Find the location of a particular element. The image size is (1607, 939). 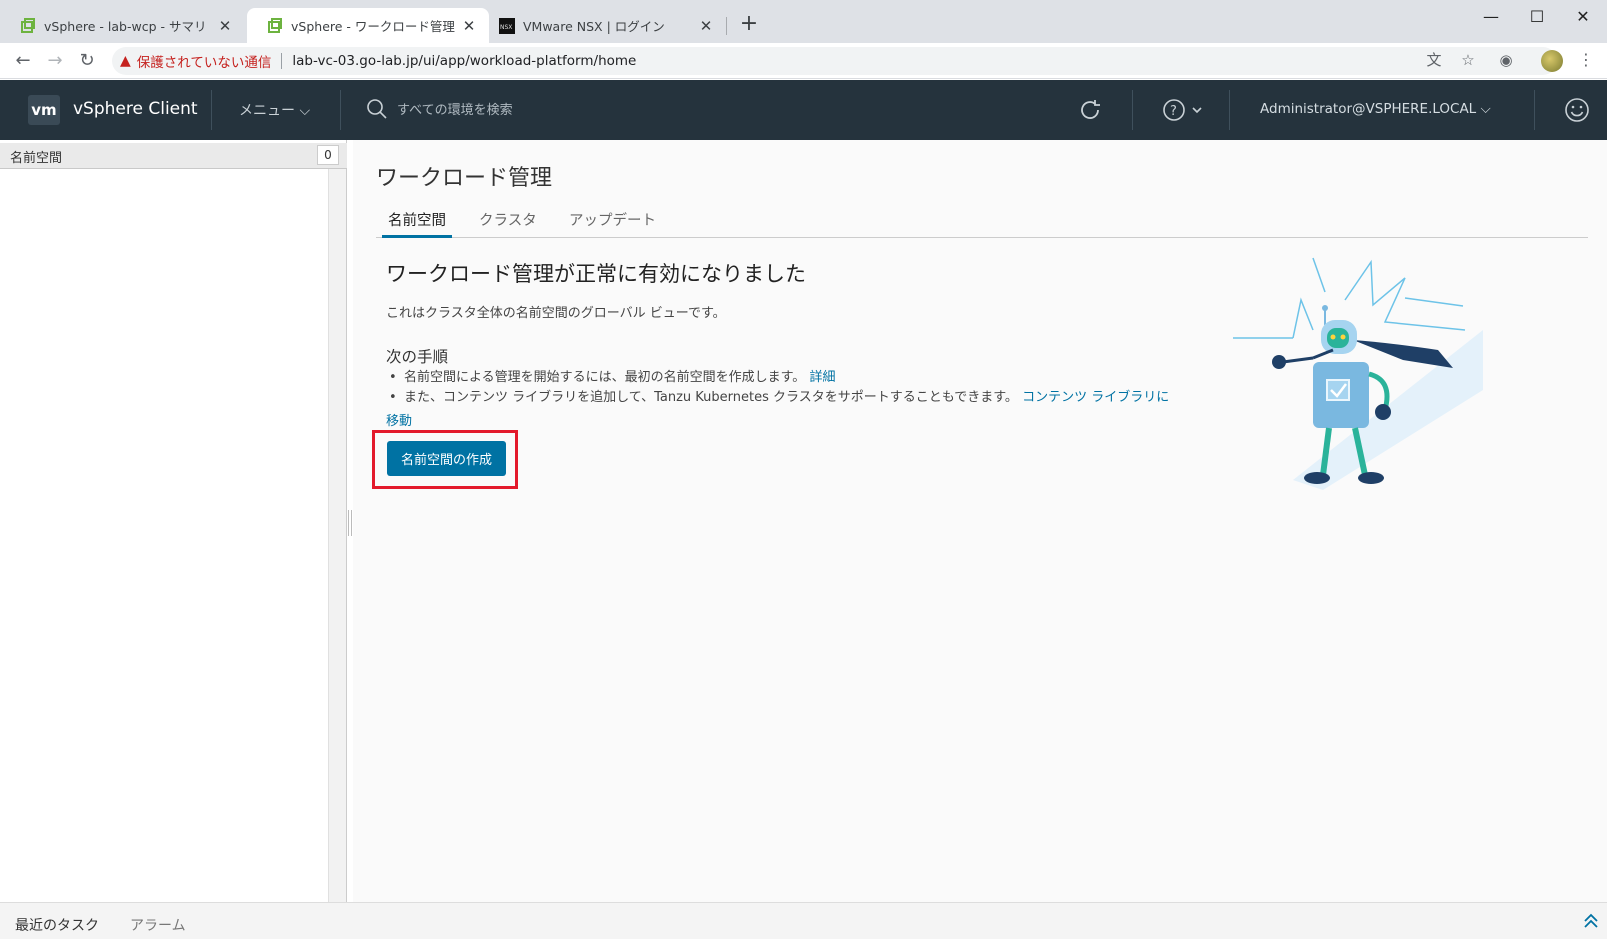

warning-icon: ▲ is located at coordinates (125, 61).